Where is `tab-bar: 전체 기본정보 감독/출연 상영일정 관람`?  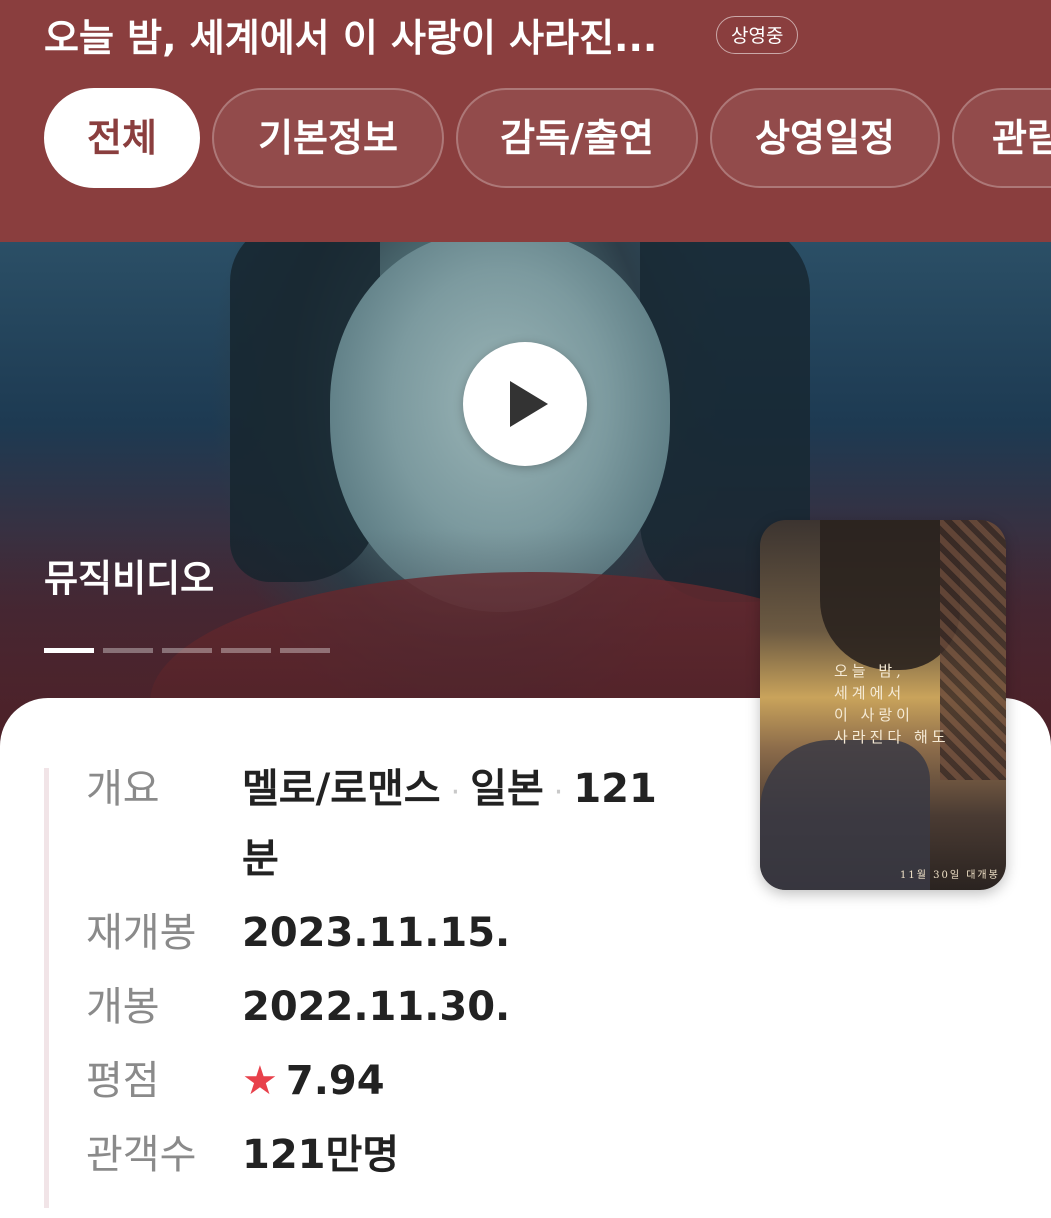
tab-bar: 전체 기본정보 감독/출연 상영일정 관람 is located at coordinates (525, 139).